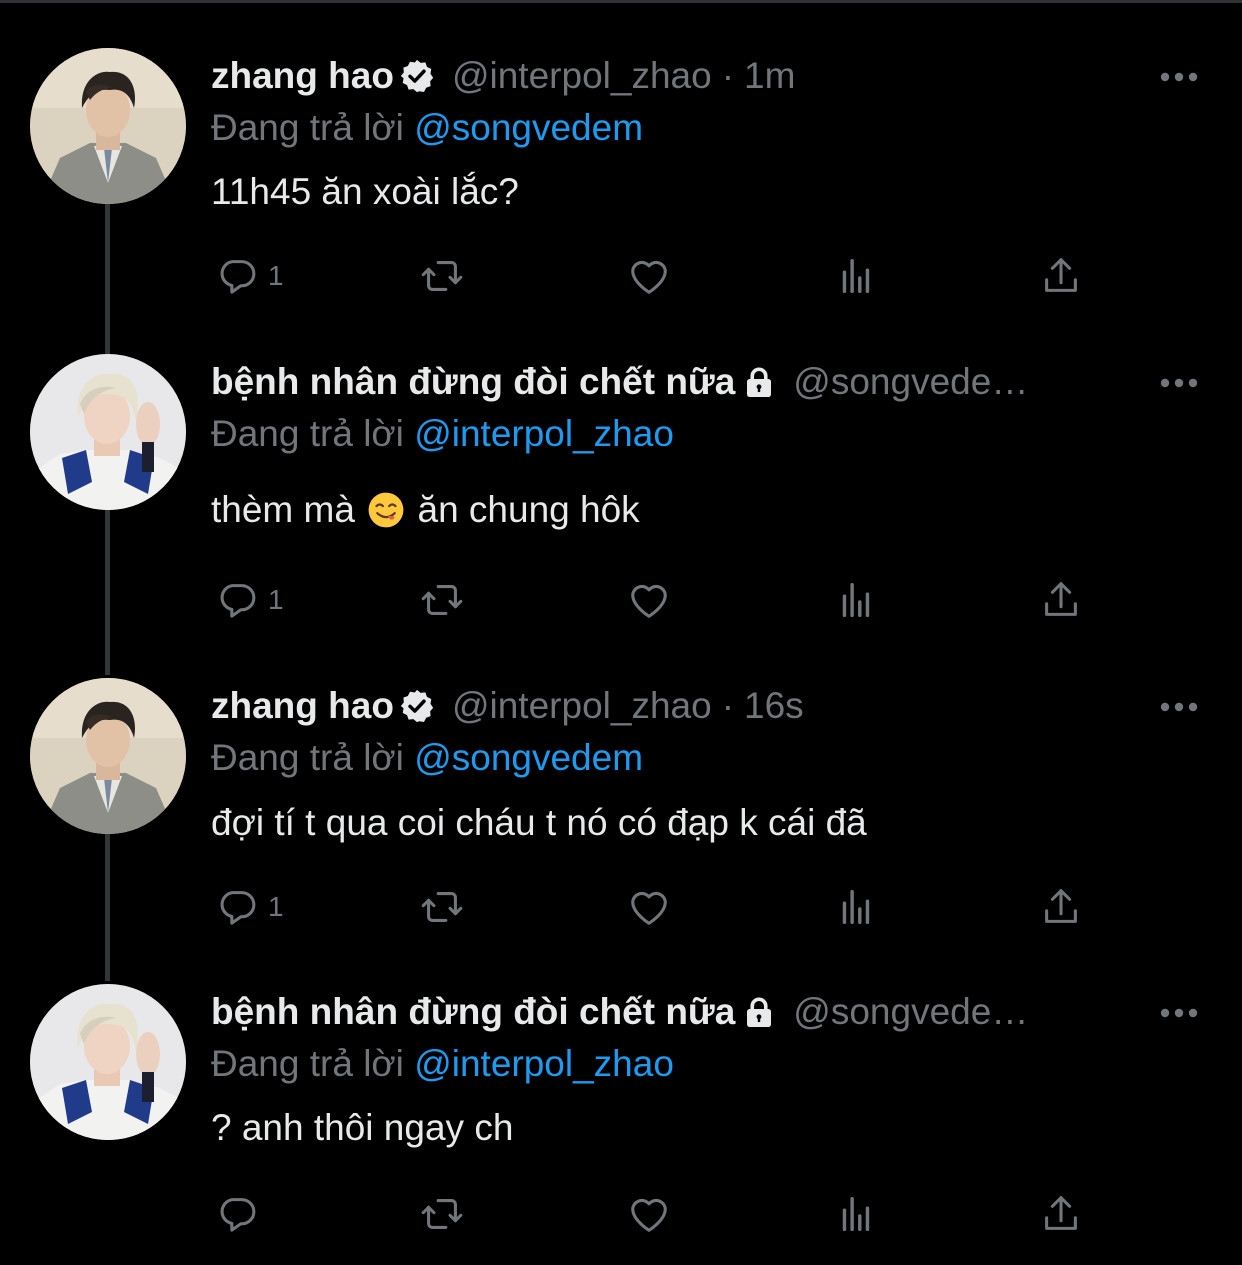 Image resolution: width=1242 pixels, height=1265 pixels. What do you see at coordinates (774, 706) in the screenshot?
I see `timestamp: 16s` at bounding box center [774, 706].